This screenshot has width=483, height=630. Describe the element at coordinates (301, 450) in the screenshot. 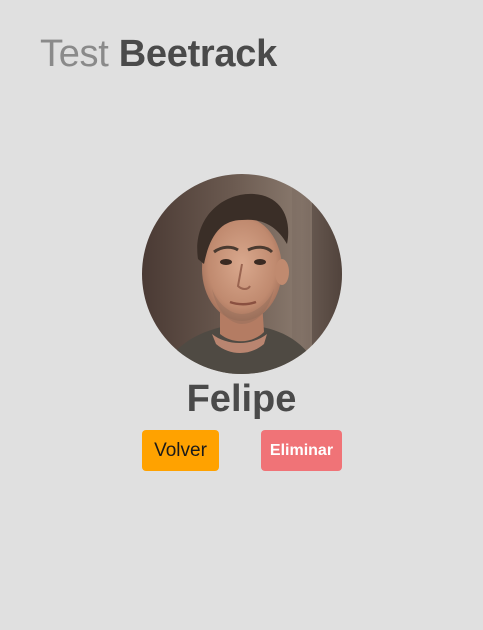

I see `delete-button: Eliminar` at that location.